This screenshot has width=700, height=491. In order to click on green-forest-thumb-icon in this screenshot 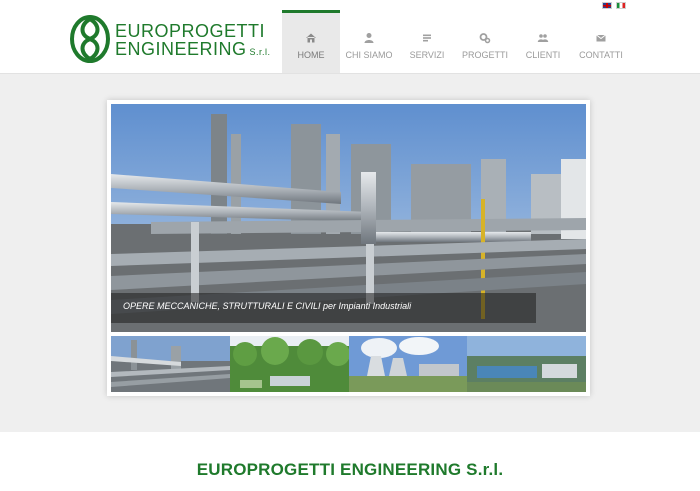, I will do `click(289, 364)`.